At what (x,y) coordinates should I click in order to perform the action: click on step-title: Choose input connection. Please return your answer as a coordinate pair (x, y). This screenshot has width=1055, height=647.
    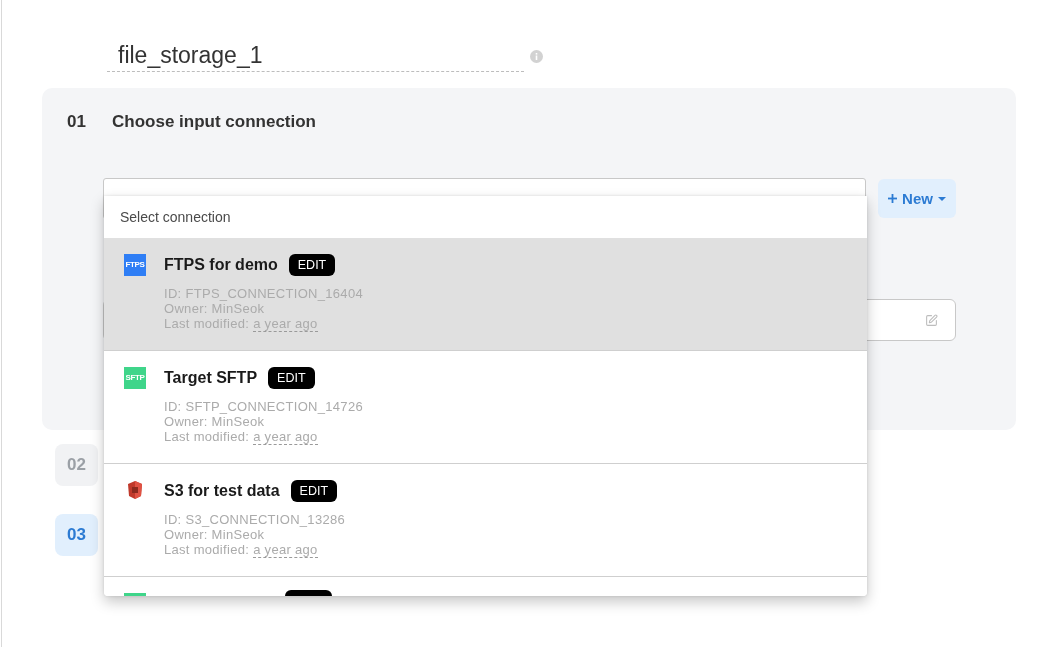
    Looking at the image, I should click on (214, 122).